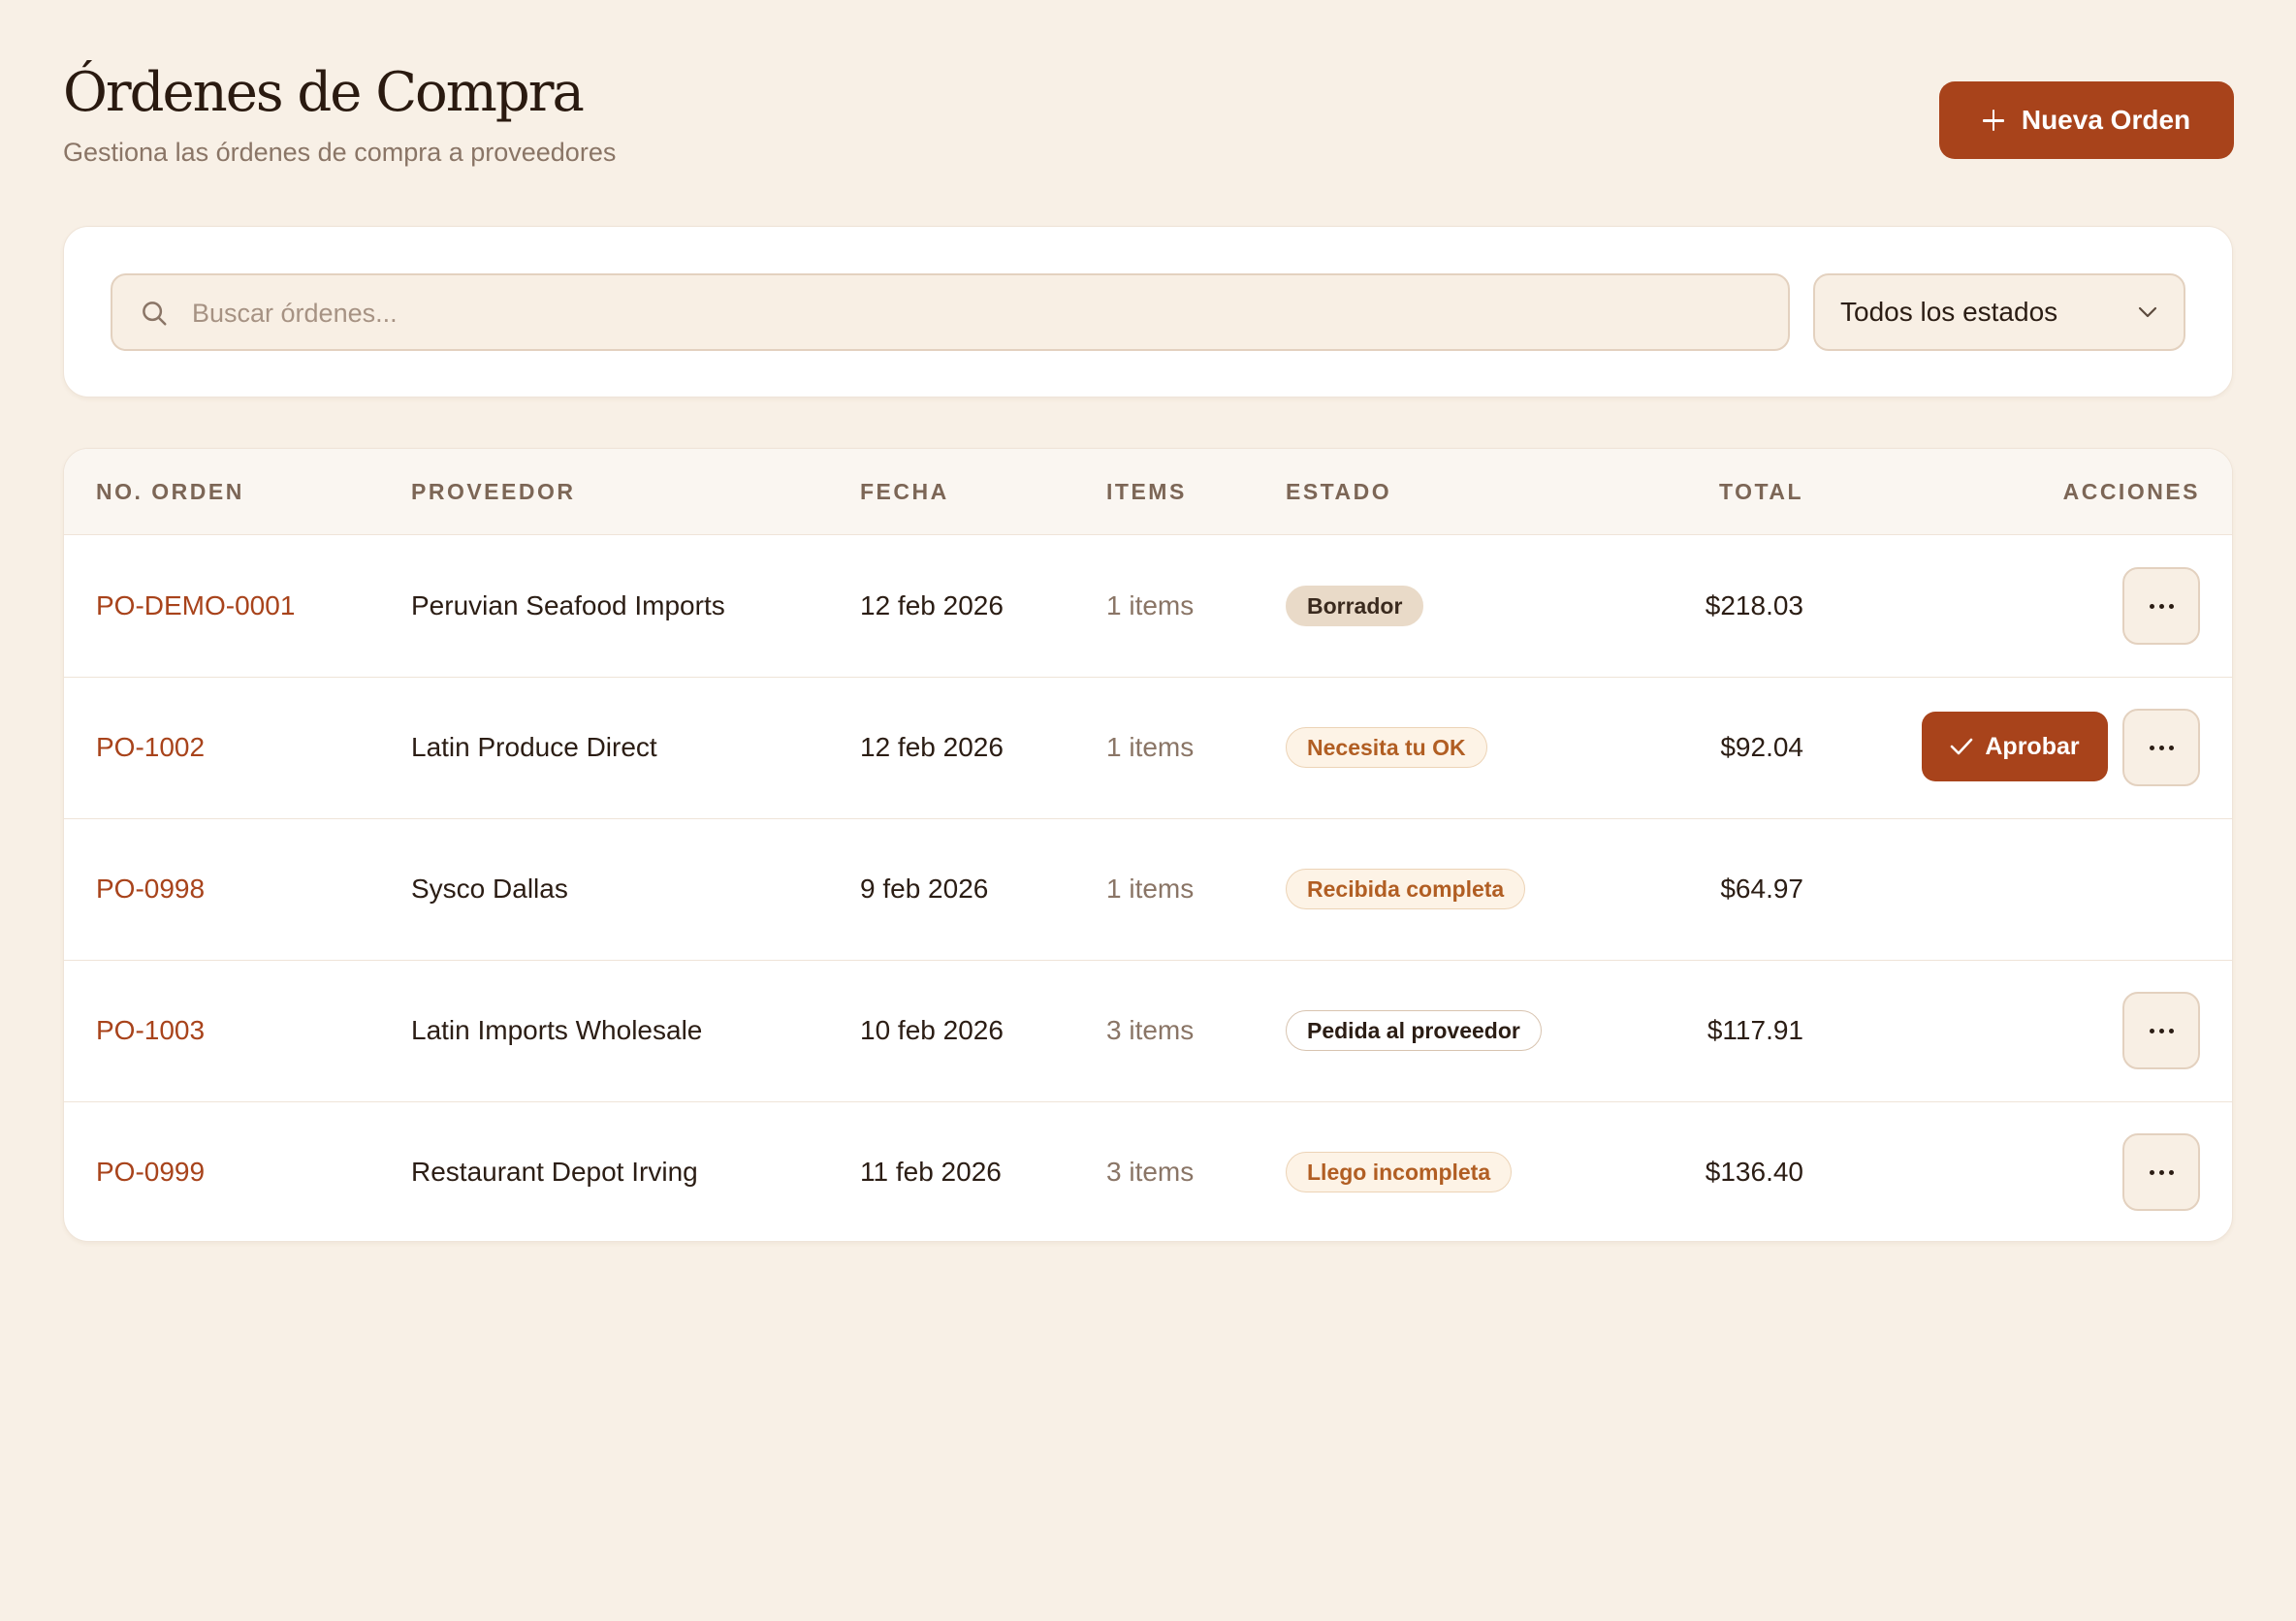 The width and height of the screenshot is (2296, 1621). I want to click on supplier-name: Restaurant Depot Irving, so click(554, 1172).